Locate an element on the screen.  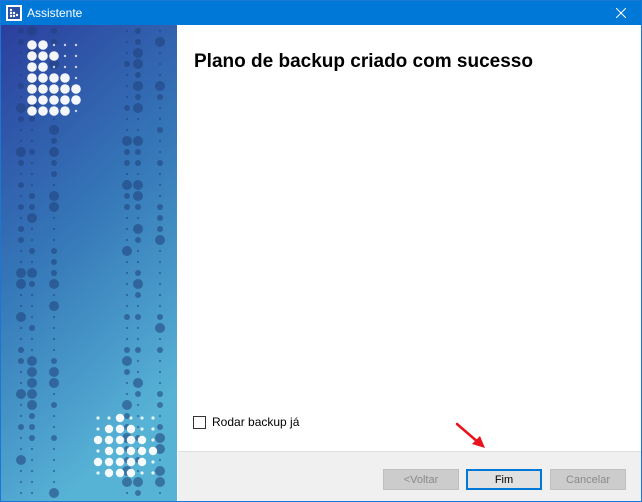
button-bar: <Voltar Fim Cancelar is located at coordinates (409, 476).